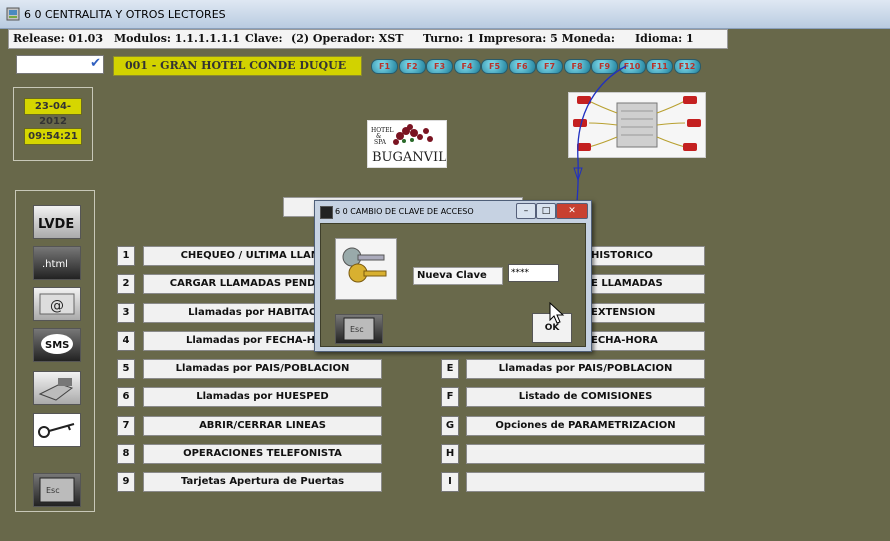 This screenshot has width=890, height=541. What do you see at coordinates (57, 388) in the screenshot?
I see `hand-card-icon` at bounding box center [57, 388].